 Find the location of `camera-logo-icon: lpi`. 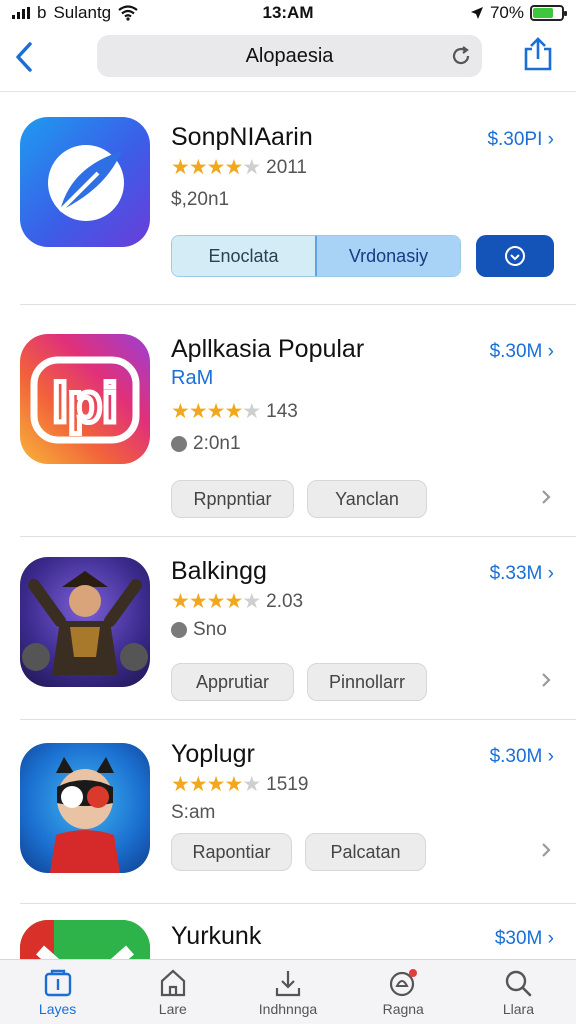

camera-logo-icon: lpi is located at coordinates (85, 400).